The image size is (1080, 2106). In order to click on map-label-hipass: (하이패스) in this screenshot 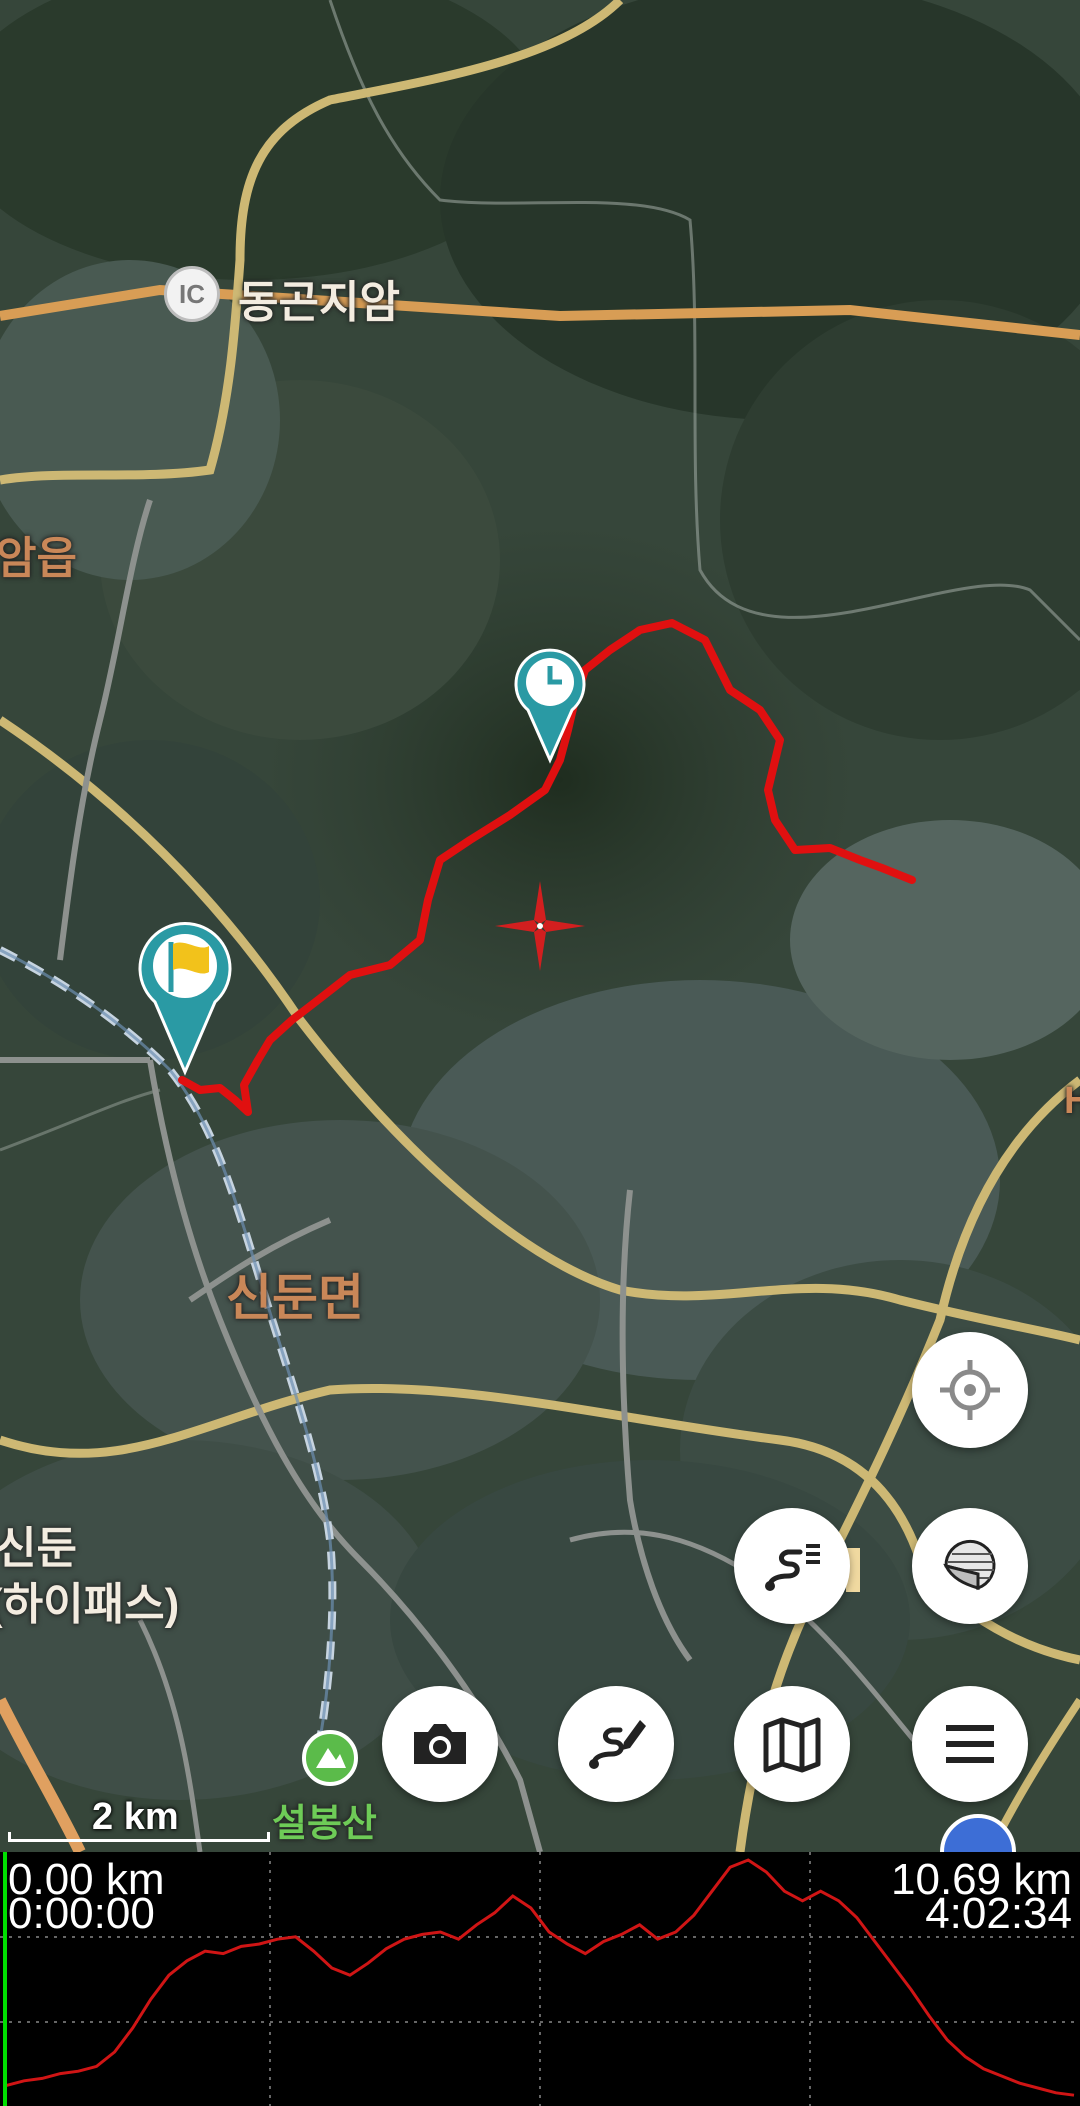, I will do `click(90, 1604)`.